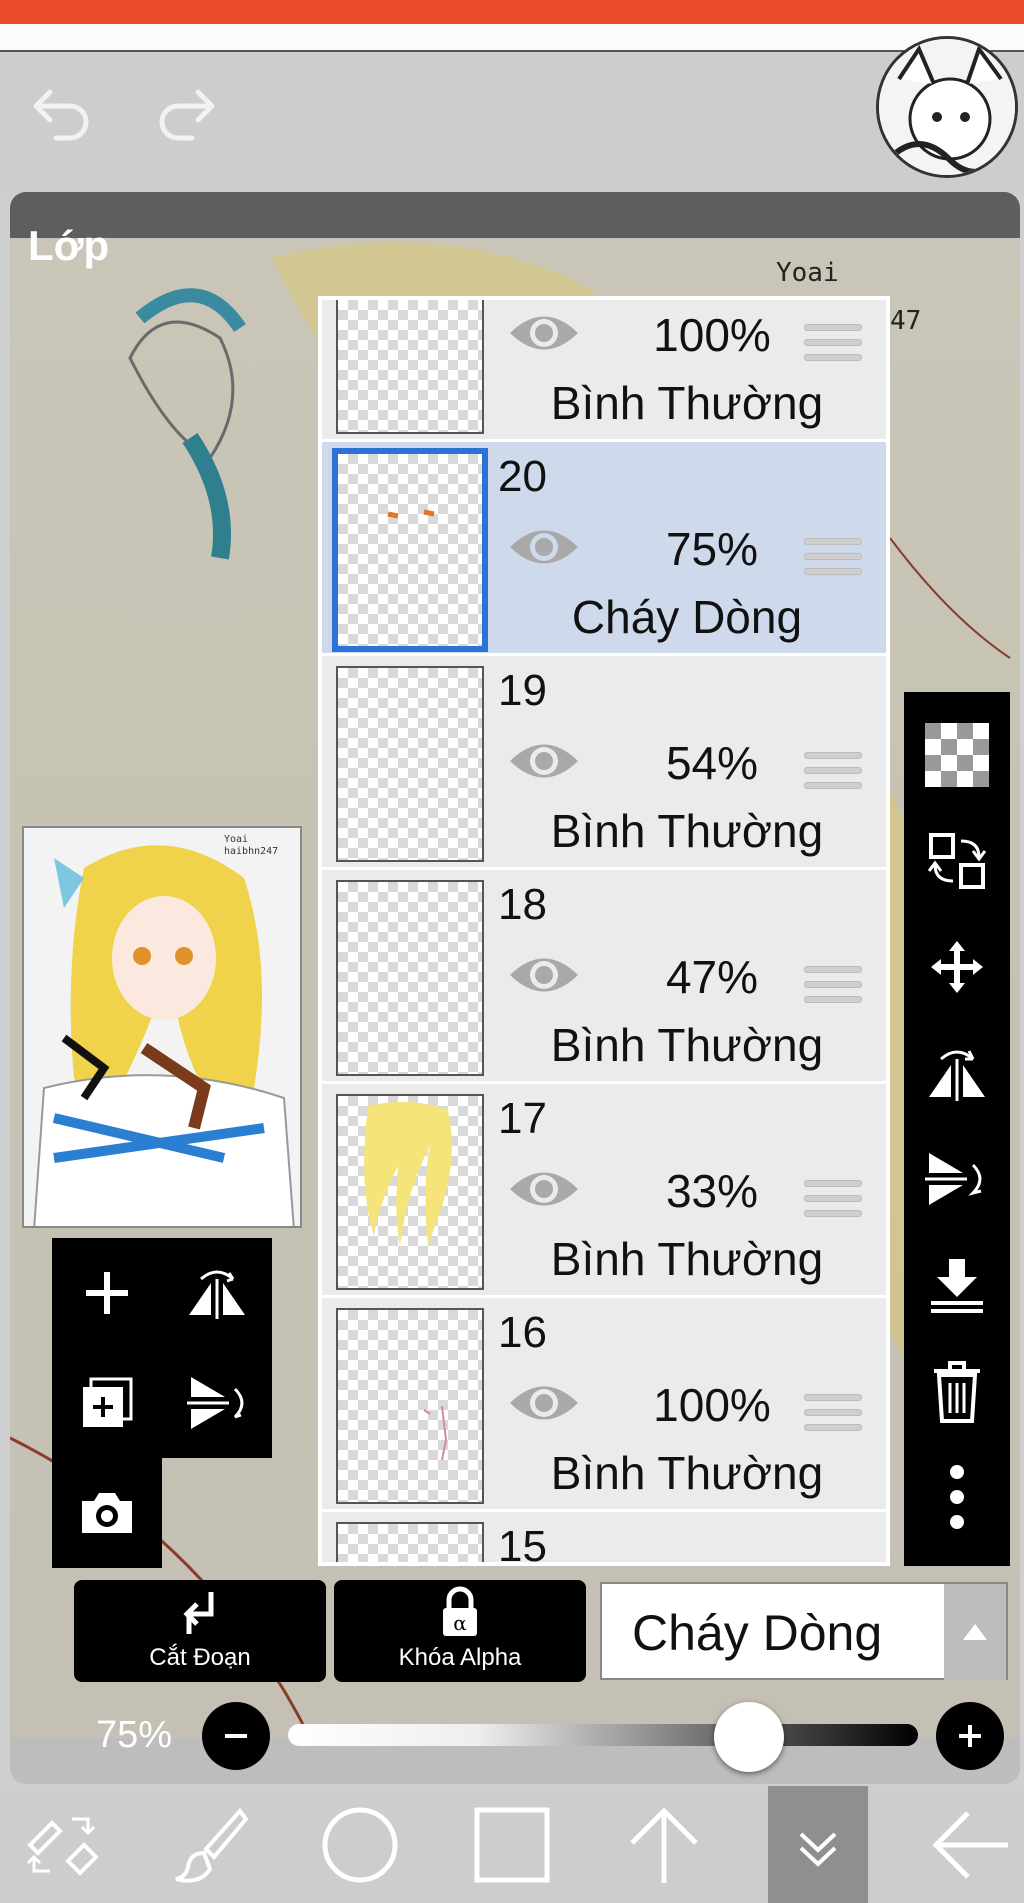 The height and width of the screenshot is (1903, 1024). What do you see at coordinates (522, 476) in the screenshot?
I see `layer-number: 20` at bounding box center [522, 476].